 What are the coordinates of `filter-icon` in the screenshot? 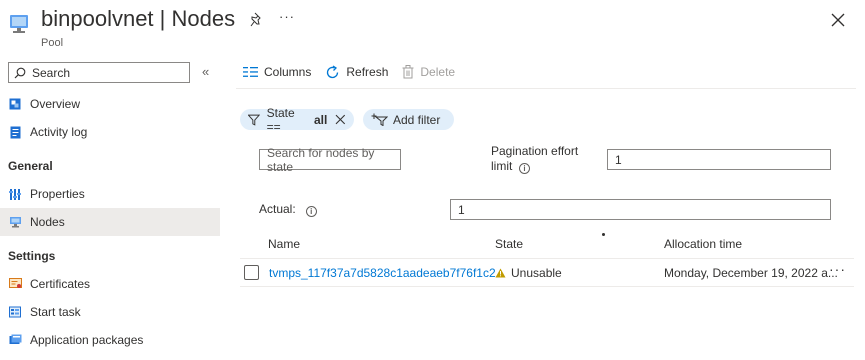 It's located at (254, 120).